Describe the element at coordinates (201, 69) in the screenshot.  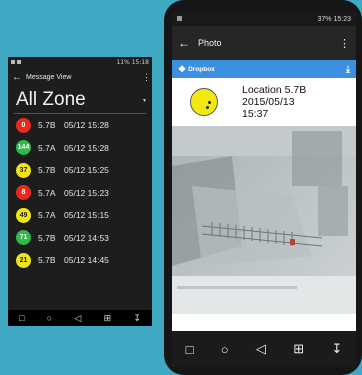
I see `dropbox-label: Dropbox` at that location.